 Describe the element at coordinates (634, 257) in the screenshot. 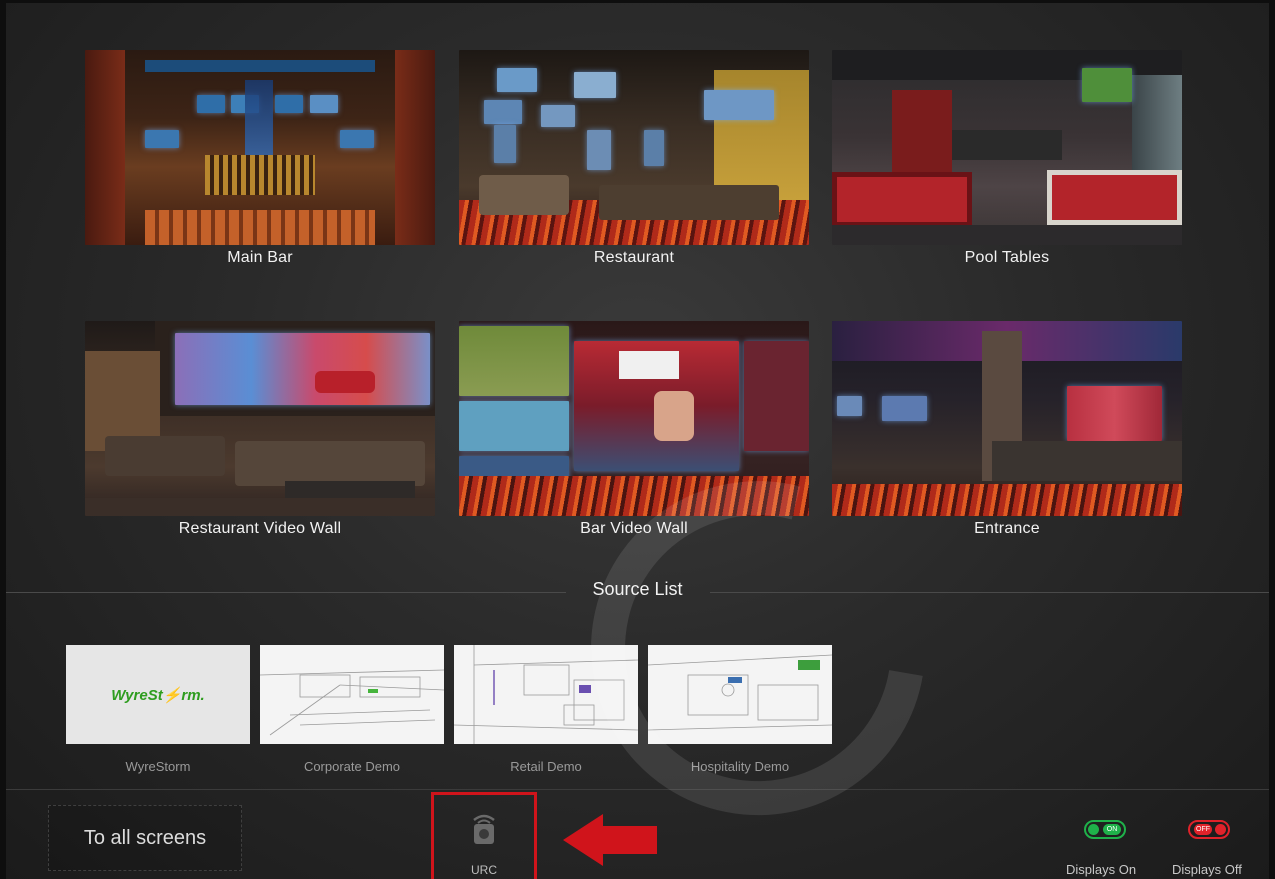

I see `zone-label-restaurant: Restaurant` at that location.